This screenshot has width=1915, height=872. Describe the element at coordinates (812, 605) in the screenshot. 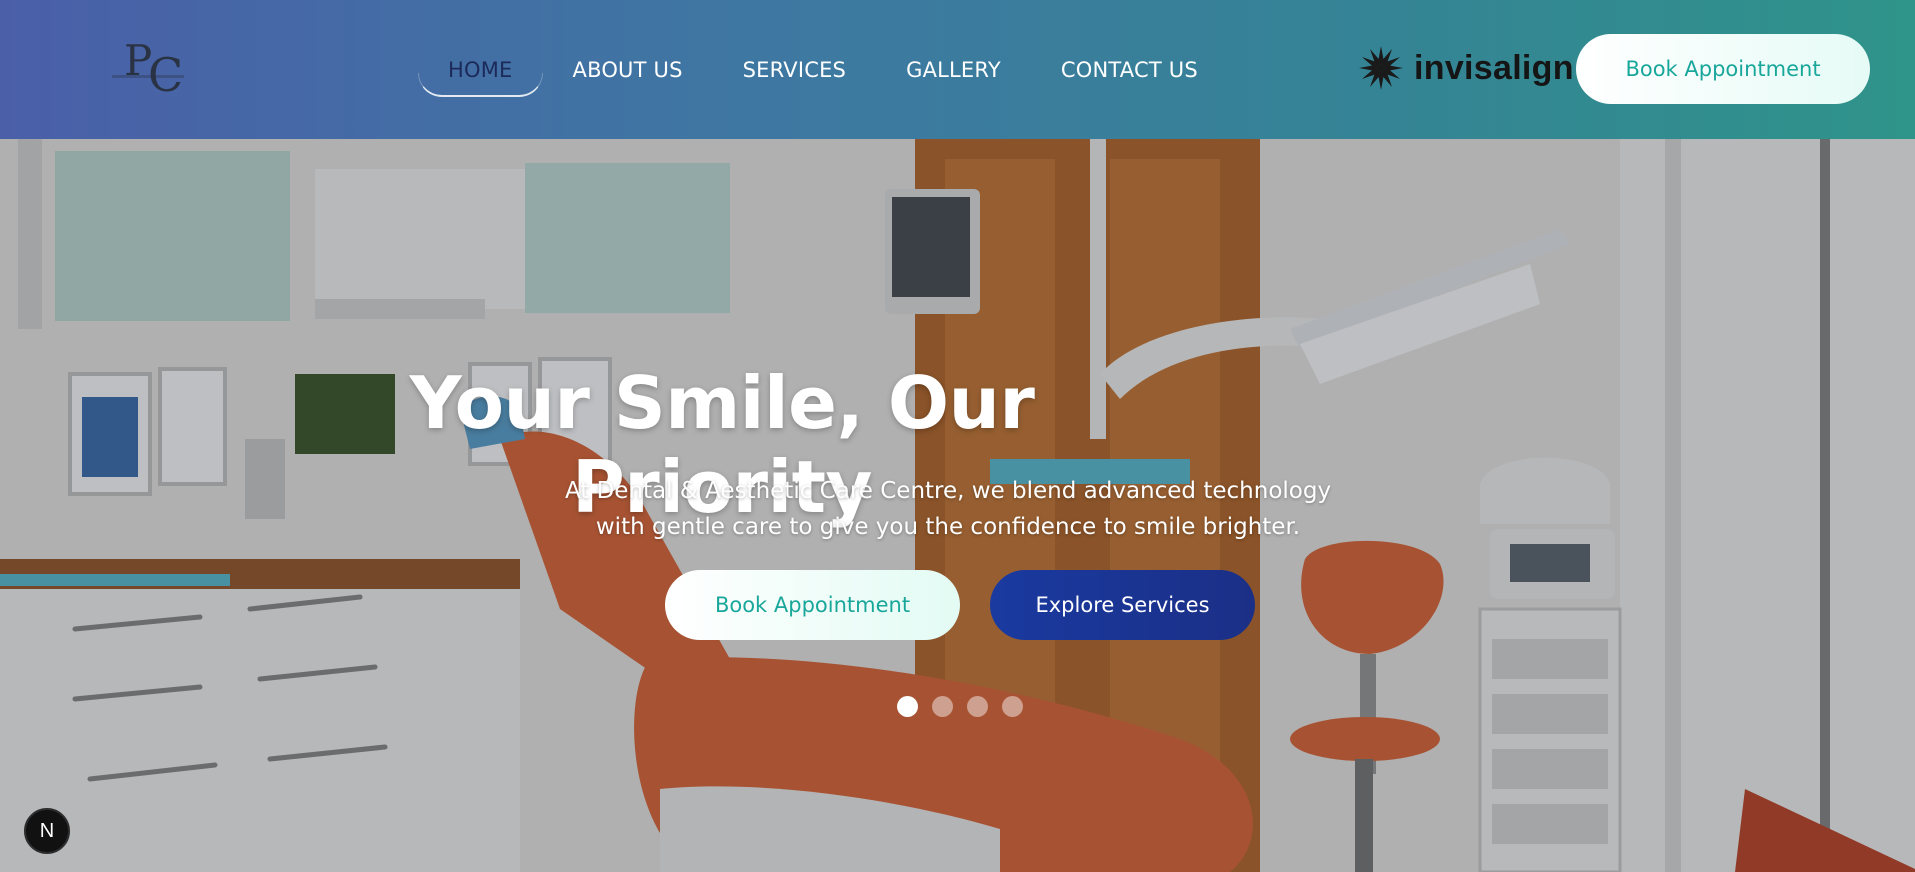

I see `hero-book-appointment-button: Book Appointment` at that location.